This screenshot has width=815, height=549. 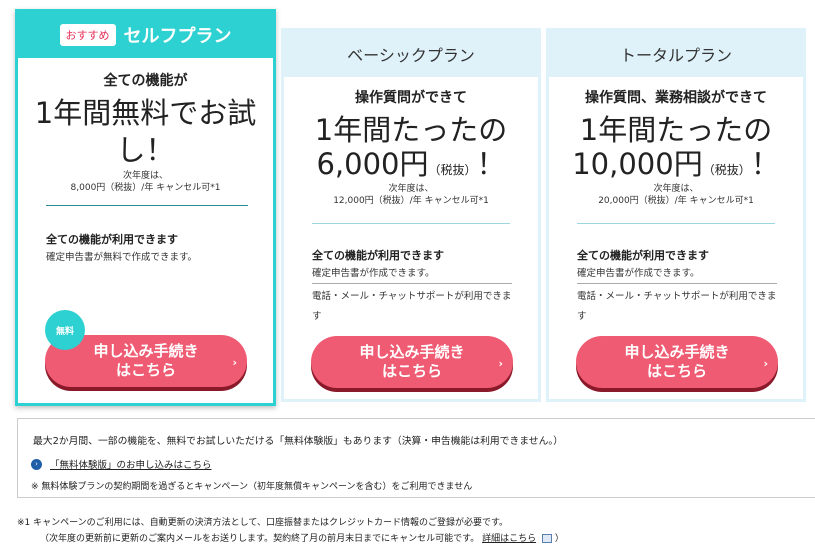 I want to click on plan-name: トータルプラン, so click(x=675, y=55).